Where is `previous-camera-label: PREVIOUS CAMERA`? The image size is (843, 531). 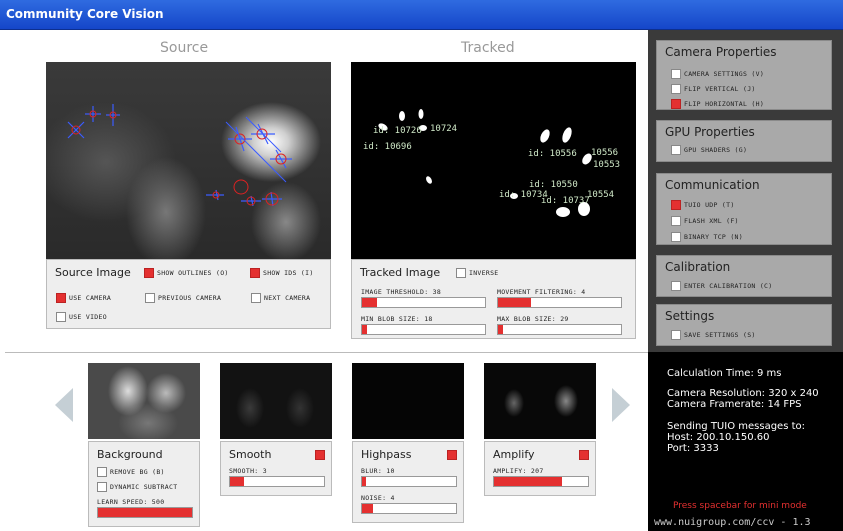 previous-camera-label: PREVIOUS CAMERA is located at coordinates (190, 298).